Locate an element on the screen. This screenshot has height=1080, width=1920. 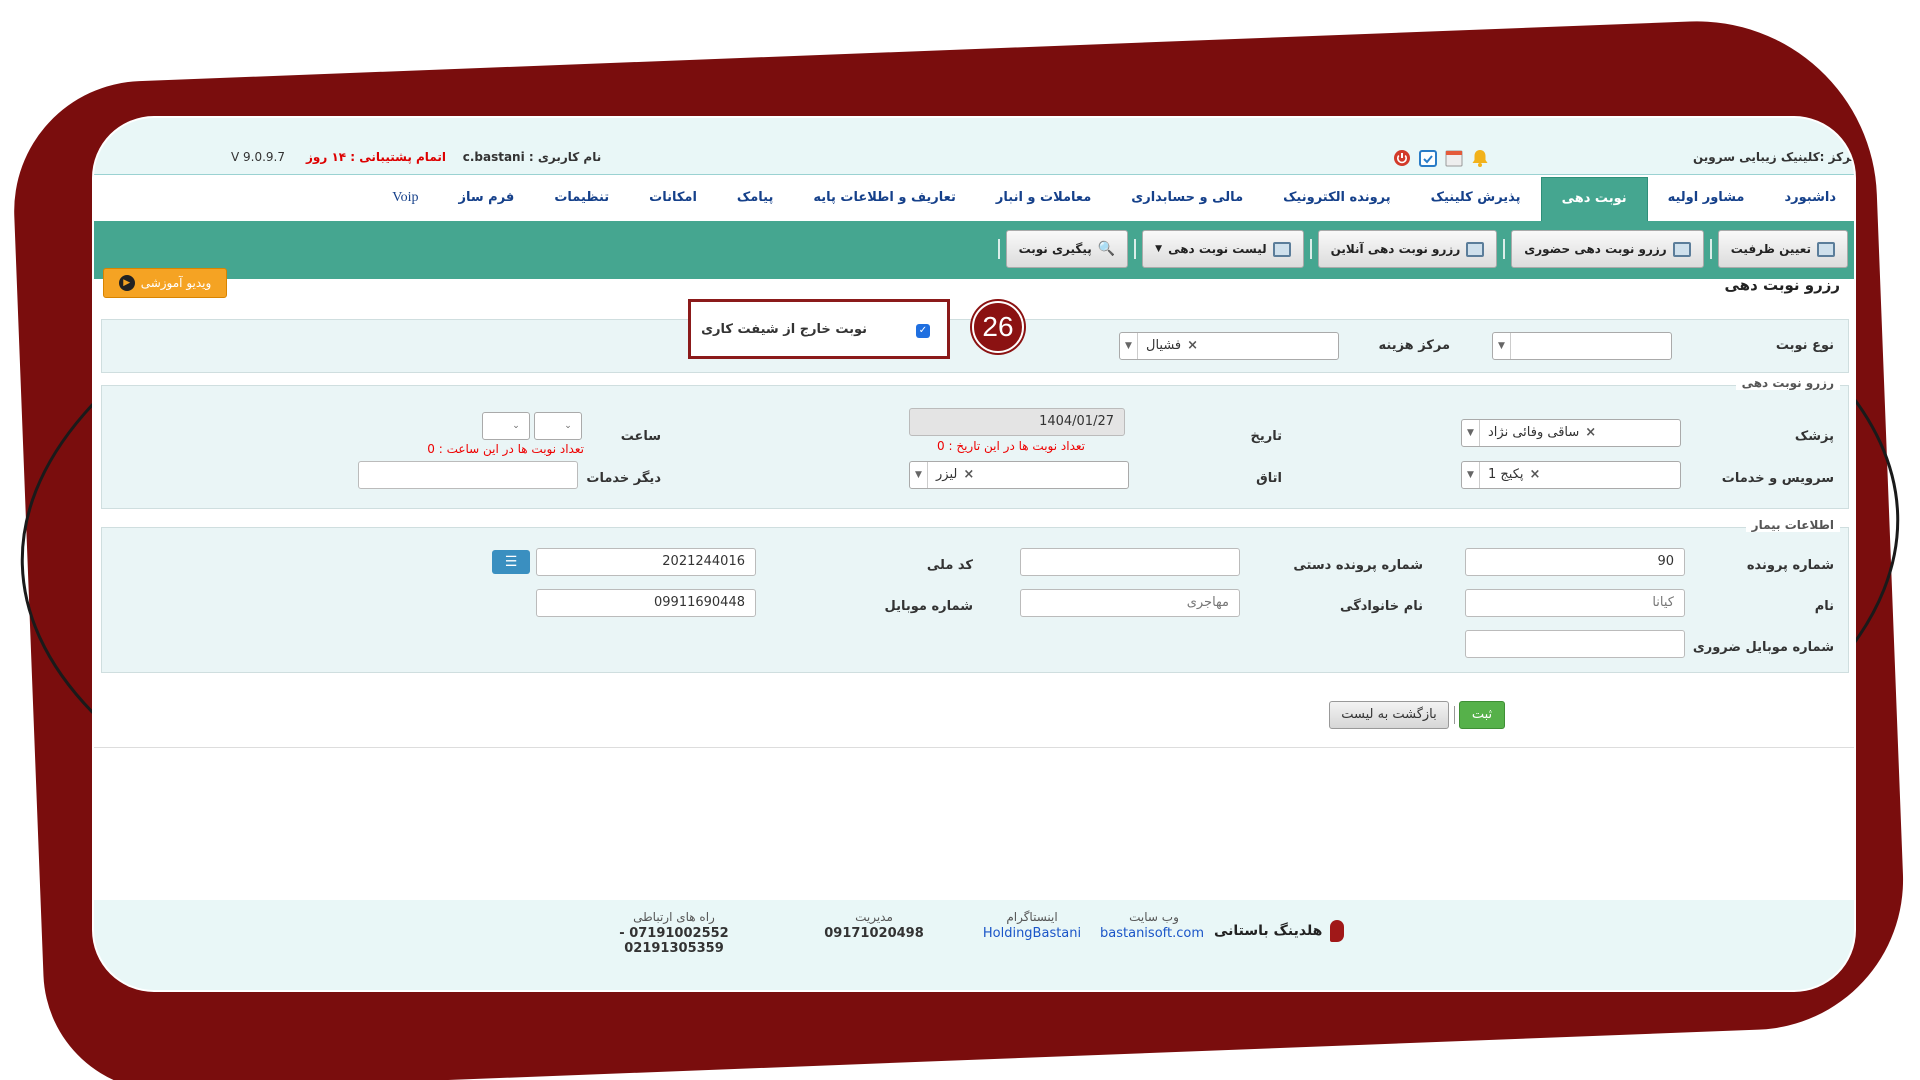
menu-item-sms: پیامک is located at coordinates (755, 198).